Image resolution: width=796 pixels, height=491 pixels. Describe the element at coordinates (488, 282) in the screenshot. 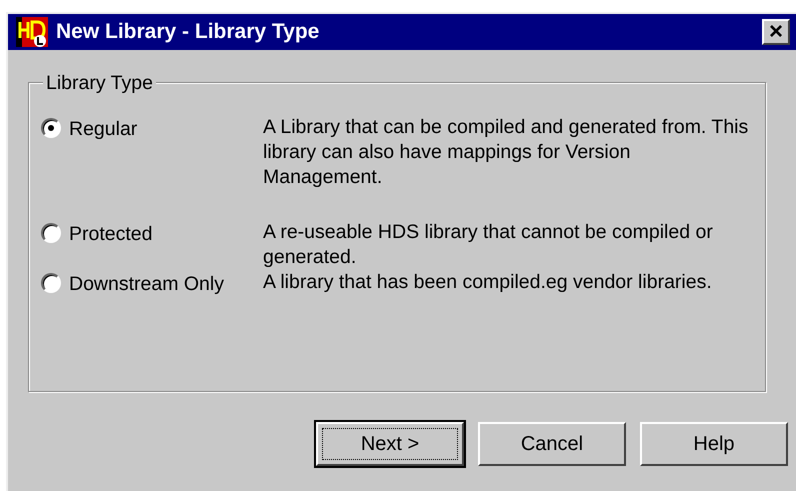

I see `option-description: A library that has been compiled.eg vendor libraries.` at that location.